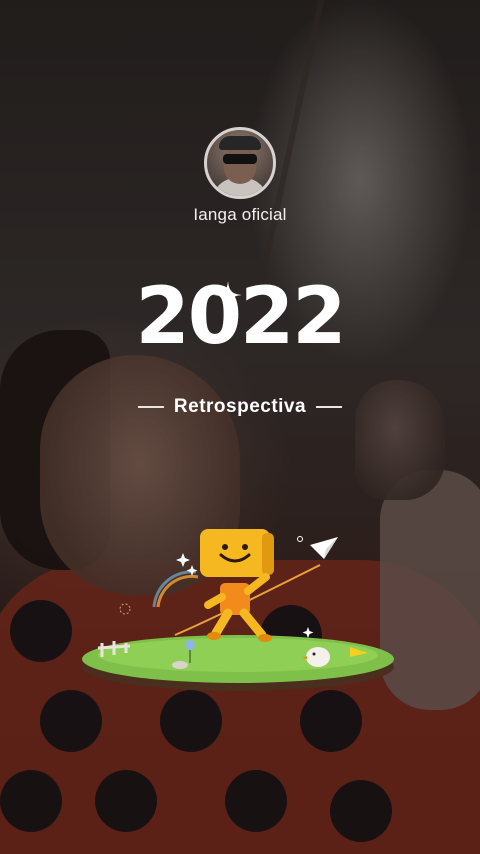 The image size is (480, 854). Describe the element at coordinates (240, 159) in the screenshot. I see `avatar-glasses` at that location.